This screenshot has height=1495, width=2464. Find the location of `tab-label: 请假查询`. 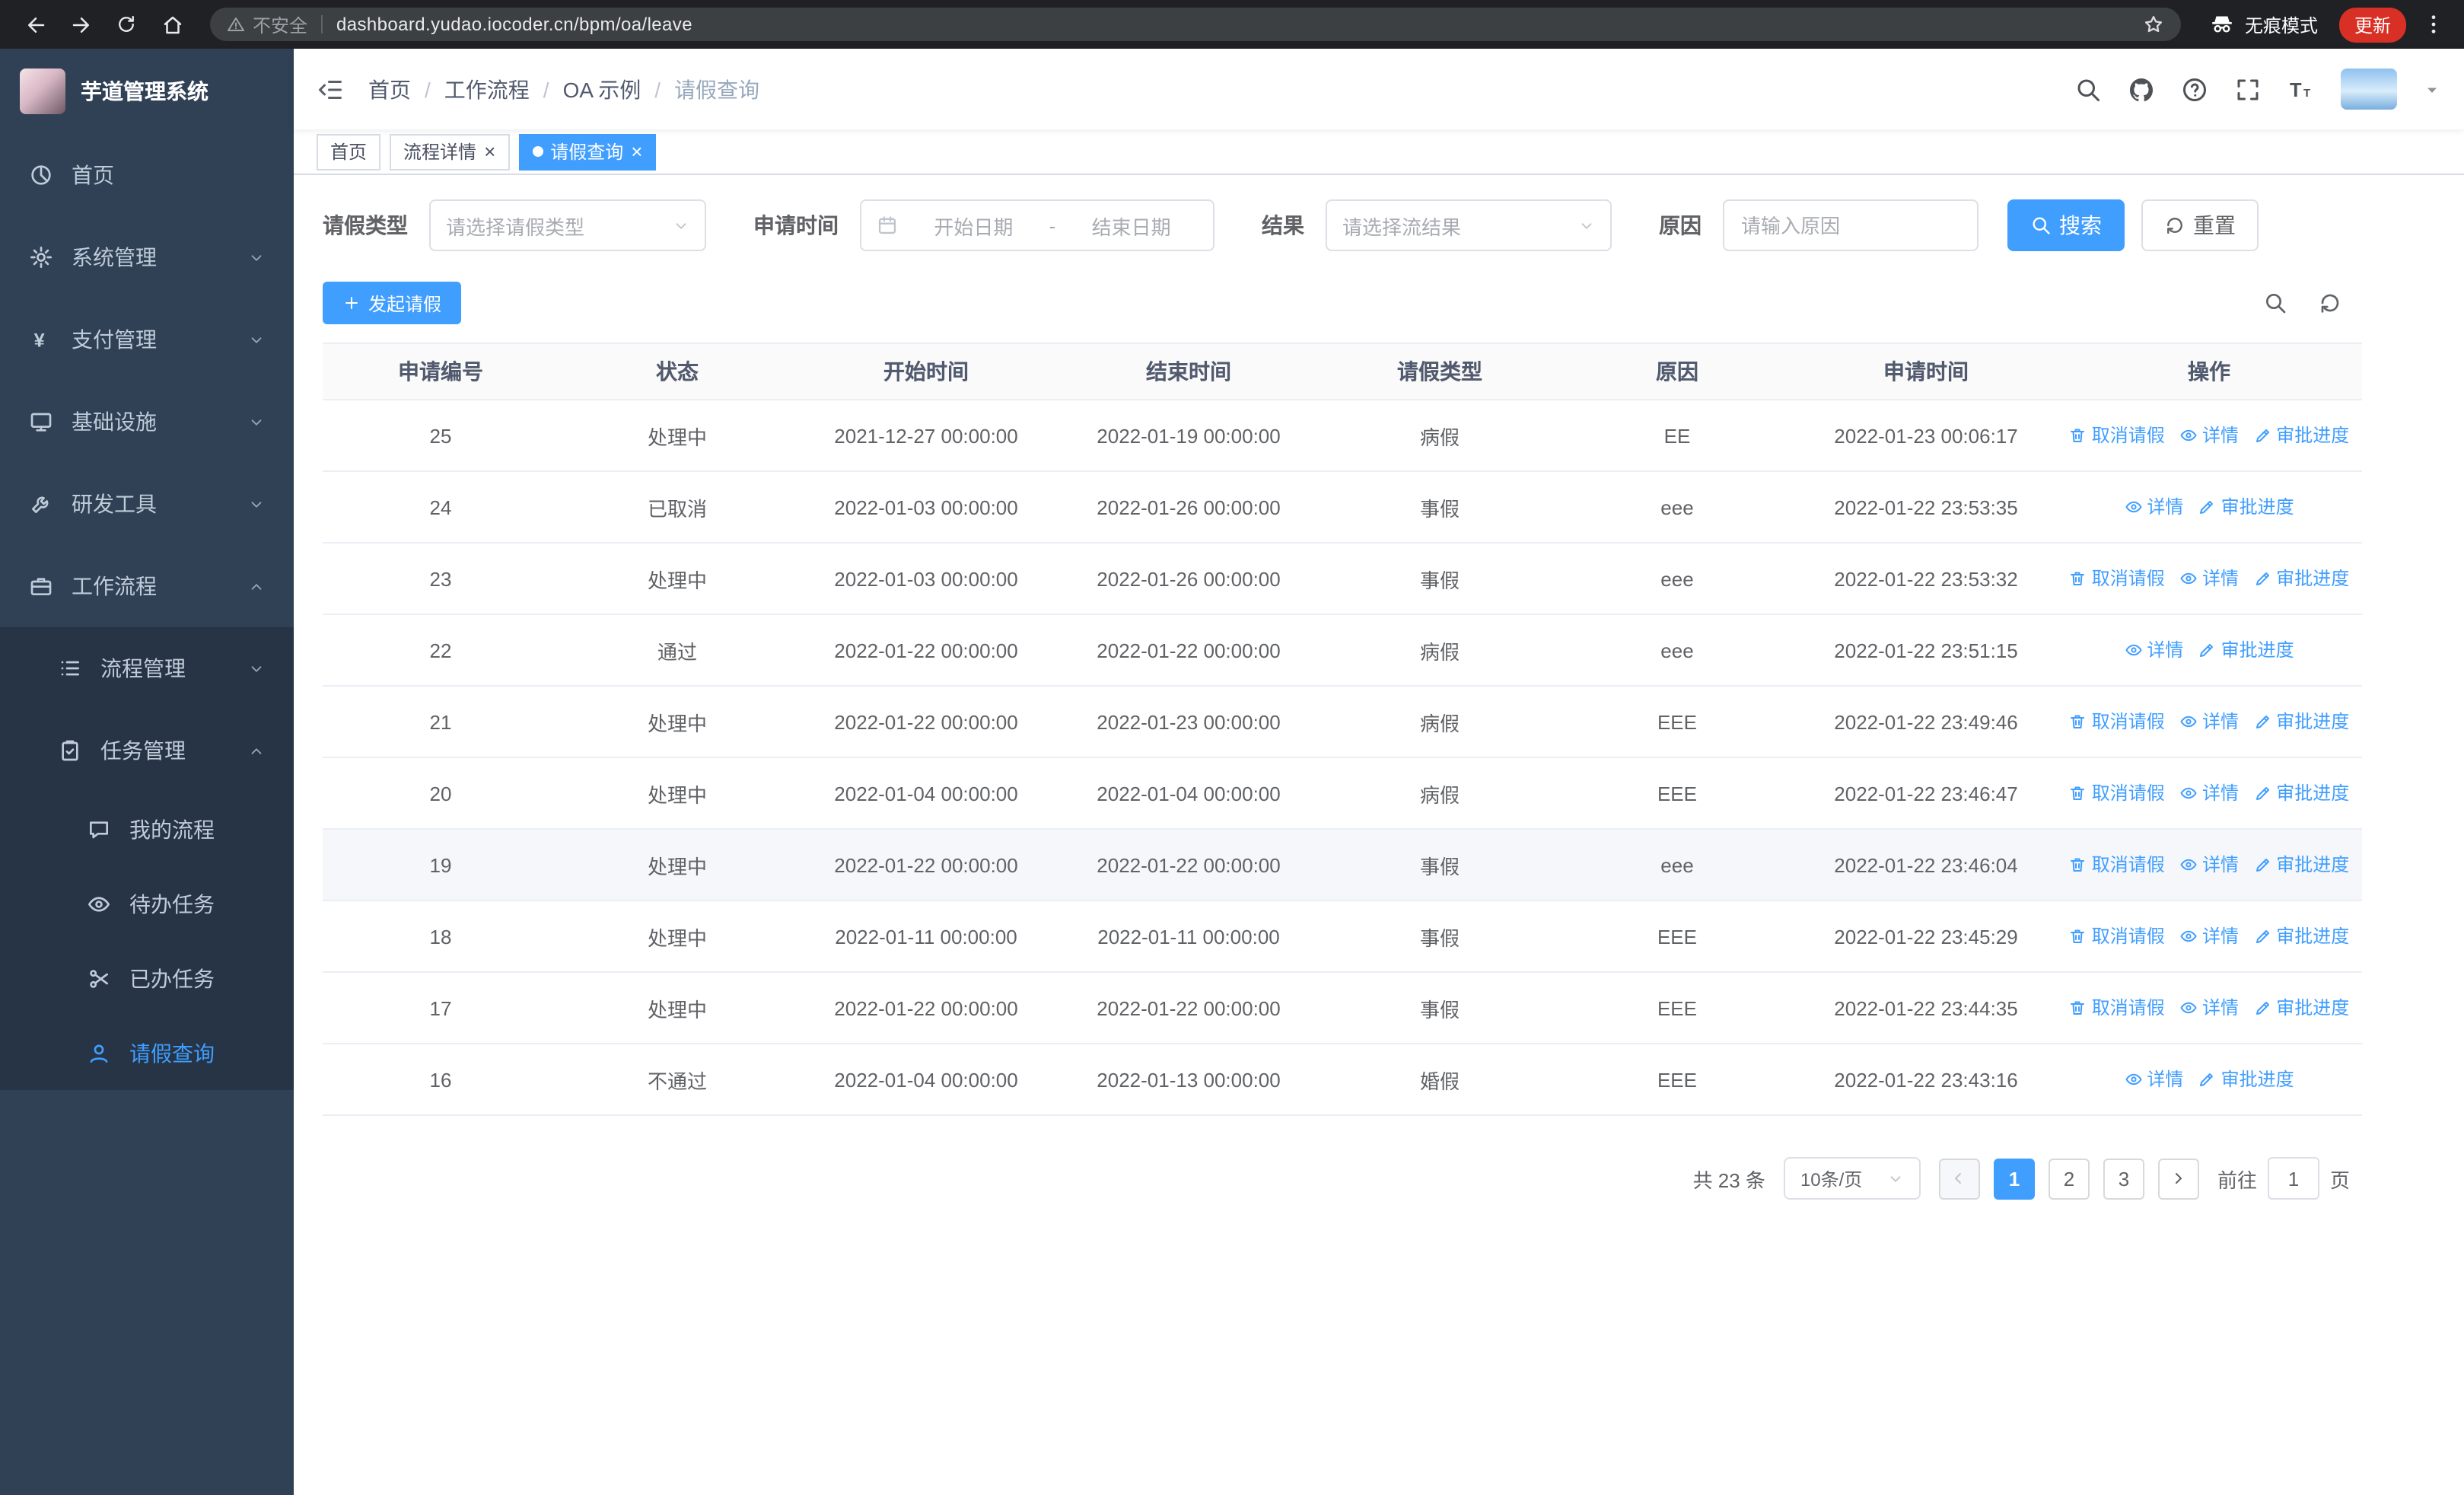

tab-label: 请假查询 is located at coordinates (587, 152).